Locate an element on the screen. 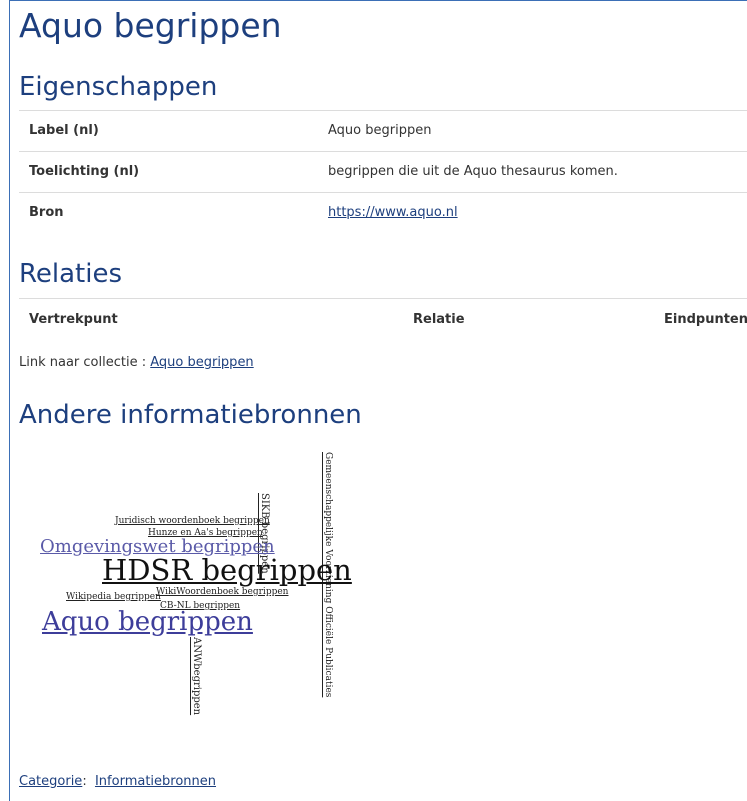  collection-link-row: Link naar collectie : Aquo begrippen is located at coordinates (136, 362).